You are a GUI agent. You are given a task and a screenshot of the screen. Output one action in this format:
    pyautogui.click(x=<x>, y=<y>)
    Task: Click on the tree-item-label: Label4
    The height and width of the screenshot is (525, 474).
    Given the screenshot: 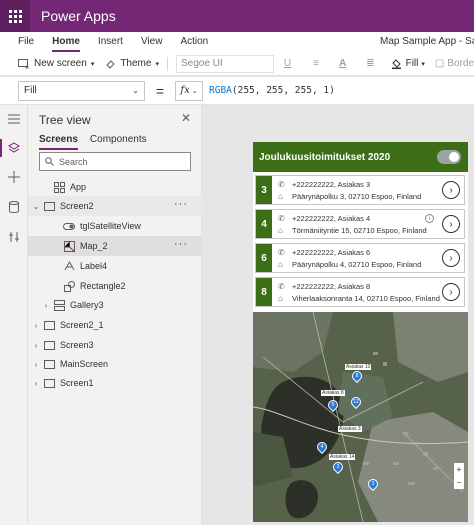 What is the action you would take?
    pyautogui.click(x=94, y=266)
    